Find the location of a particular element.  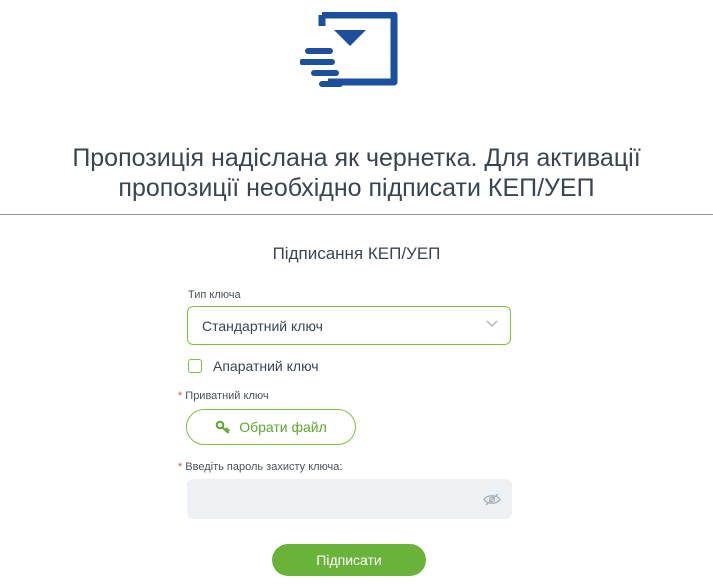

hardware-key-option: Апаратний ключ is located at coordinates (253, 366).